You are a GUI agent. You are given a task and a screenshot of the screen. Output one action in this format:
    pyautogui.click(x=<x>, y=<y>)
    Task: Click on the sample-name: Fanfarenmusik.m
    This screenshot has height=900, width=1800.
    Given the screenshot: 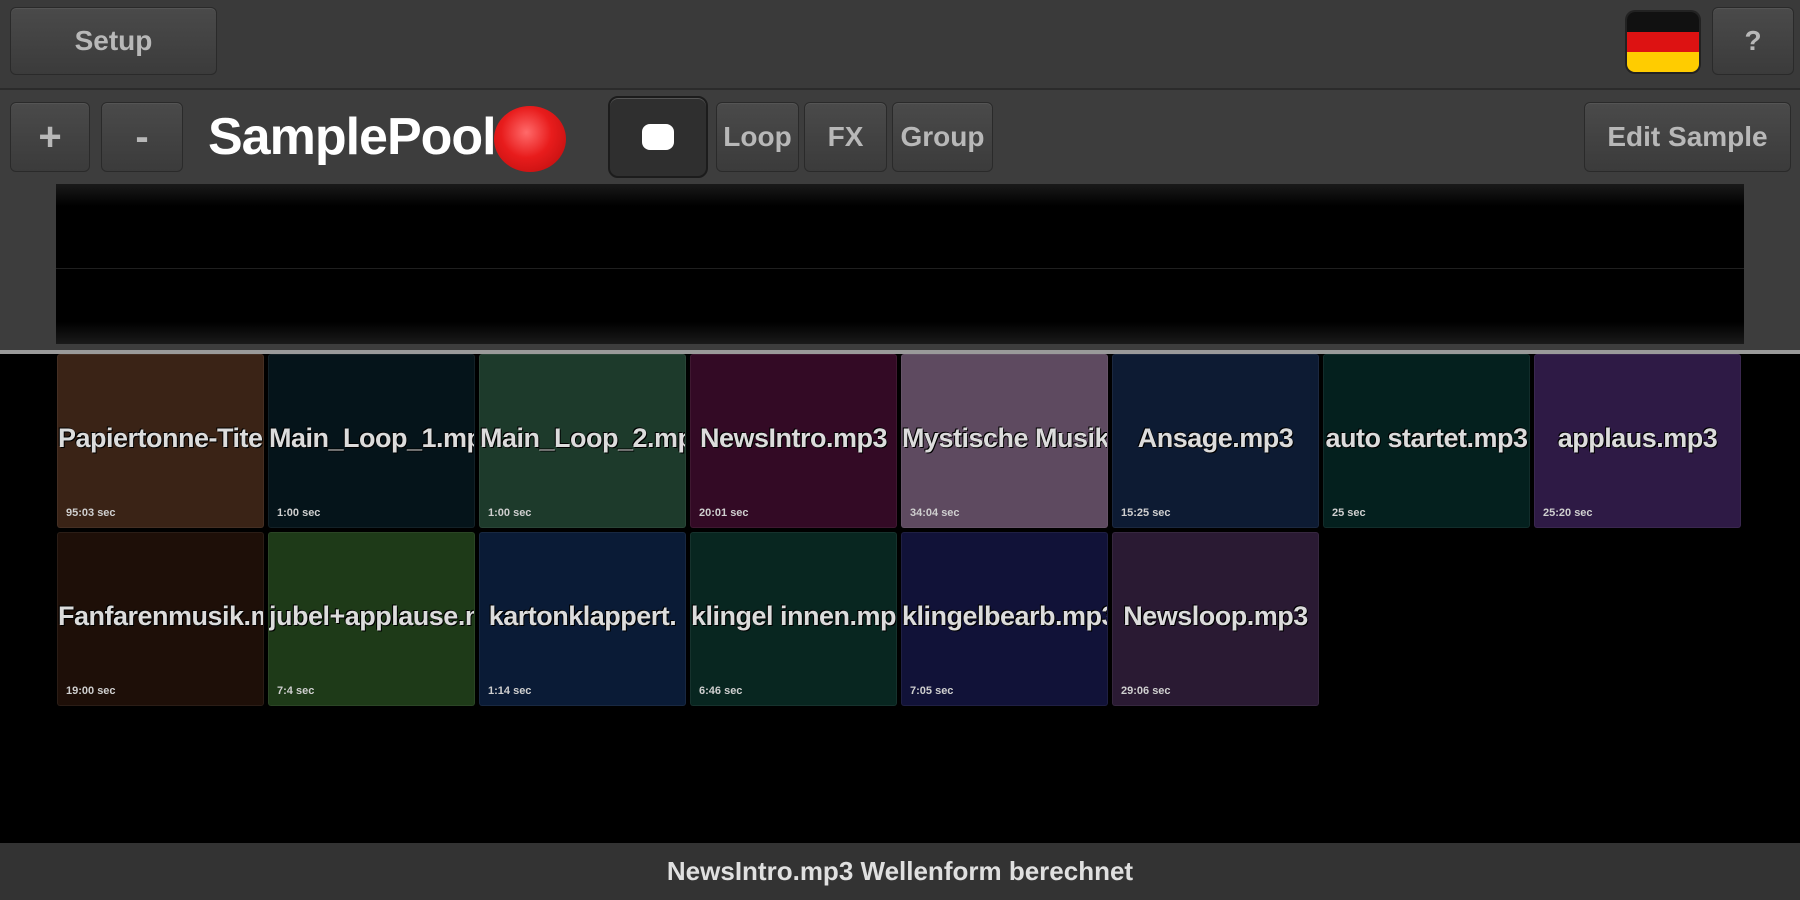 What is the action you would take?
    pyautogui.click(x=160, y=616)
    